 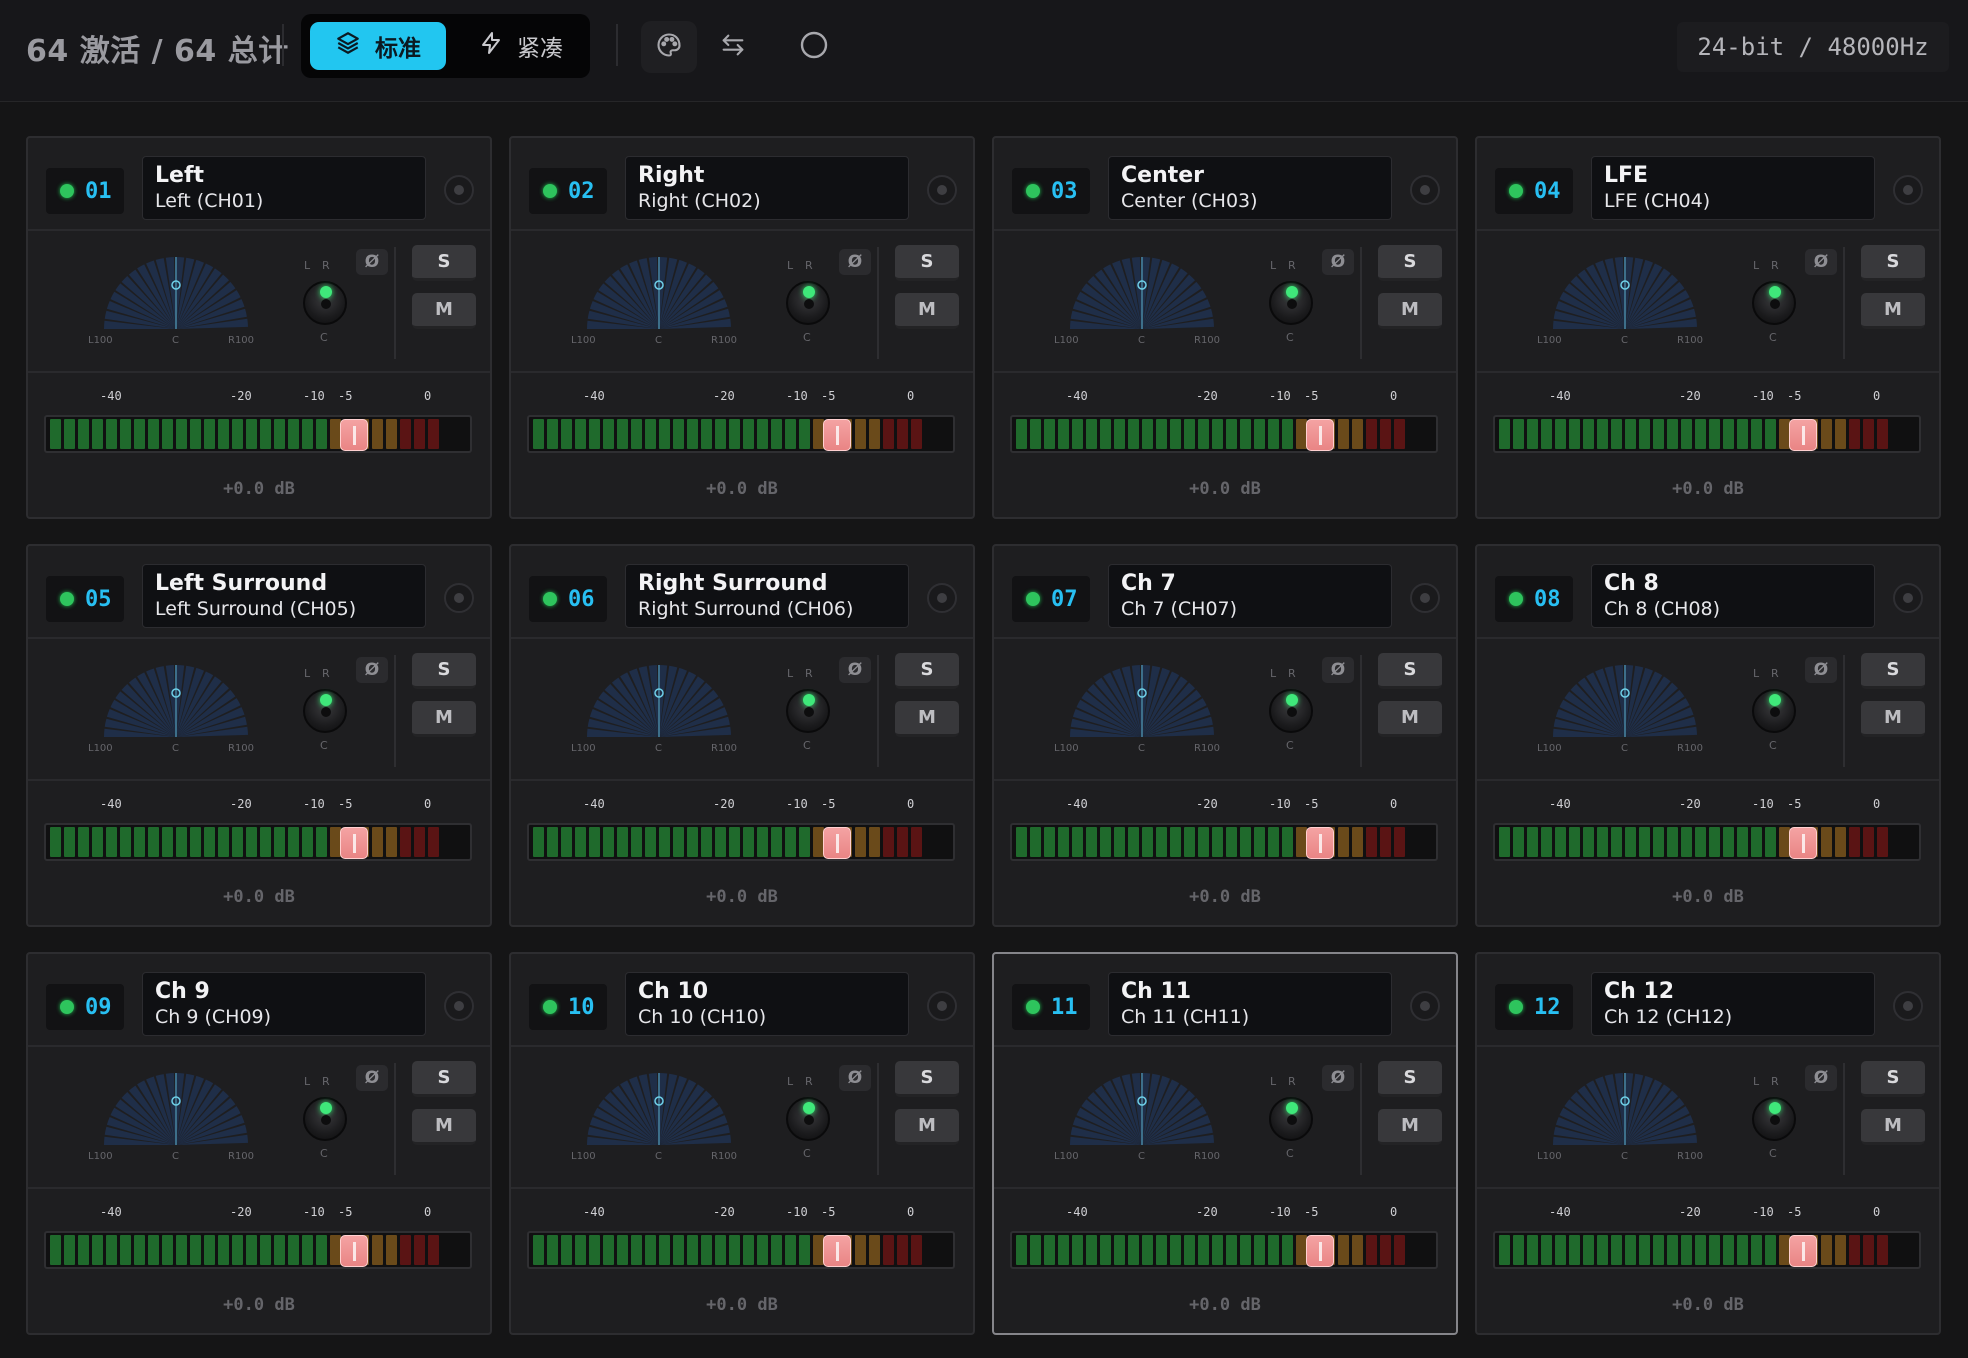 What do you see at coordinates (568, 599) in the screenshot?
I see `channel-number-chip: 06` at bounding box center [568, 599].